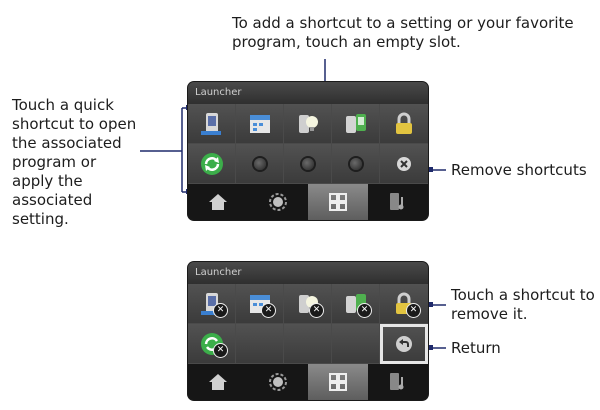 Image resolution: width=600 pixels, height=410 pixels. Describe the element at coordinates (260, 304) in the screenshot. I see `removable-shortcut-calendar: ✕` at that location.